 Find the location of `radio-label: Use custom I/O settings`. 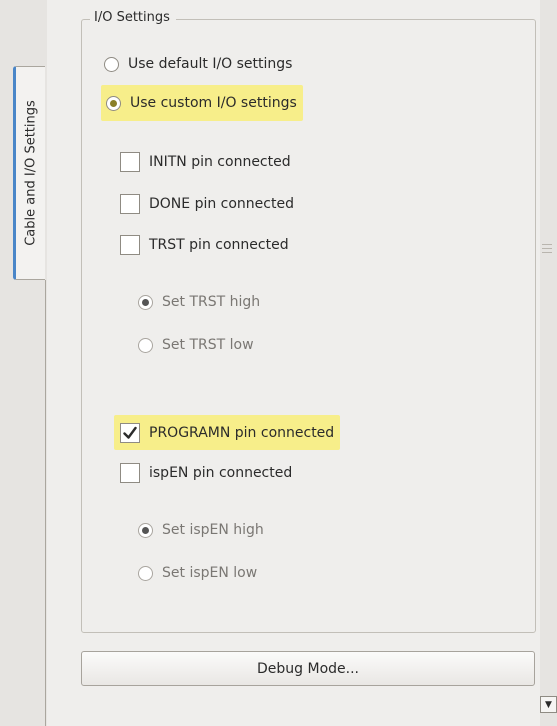

radio-label: Use custom I/O settings is located at coordinates (213, 103).